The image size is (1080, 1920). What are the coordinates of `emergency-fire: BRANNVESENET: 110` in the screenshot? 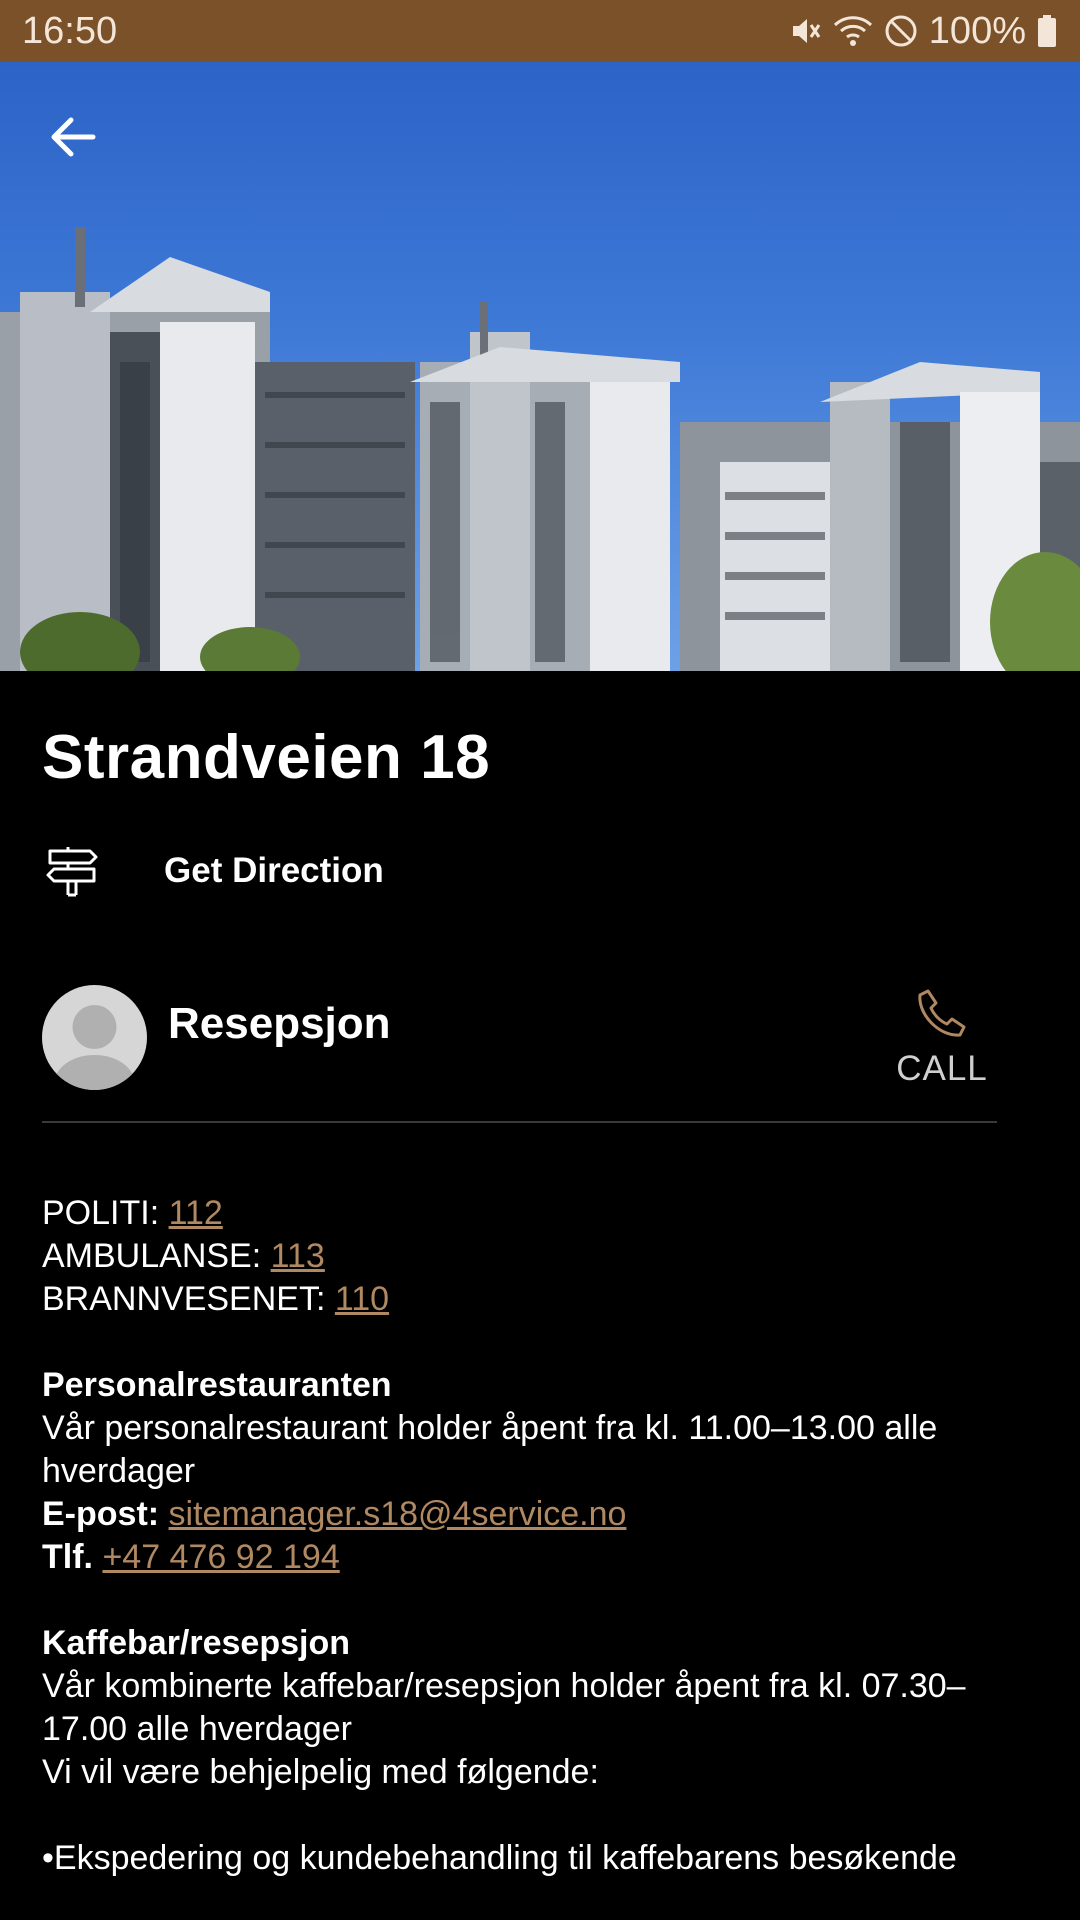 It's located at (216, 1299).